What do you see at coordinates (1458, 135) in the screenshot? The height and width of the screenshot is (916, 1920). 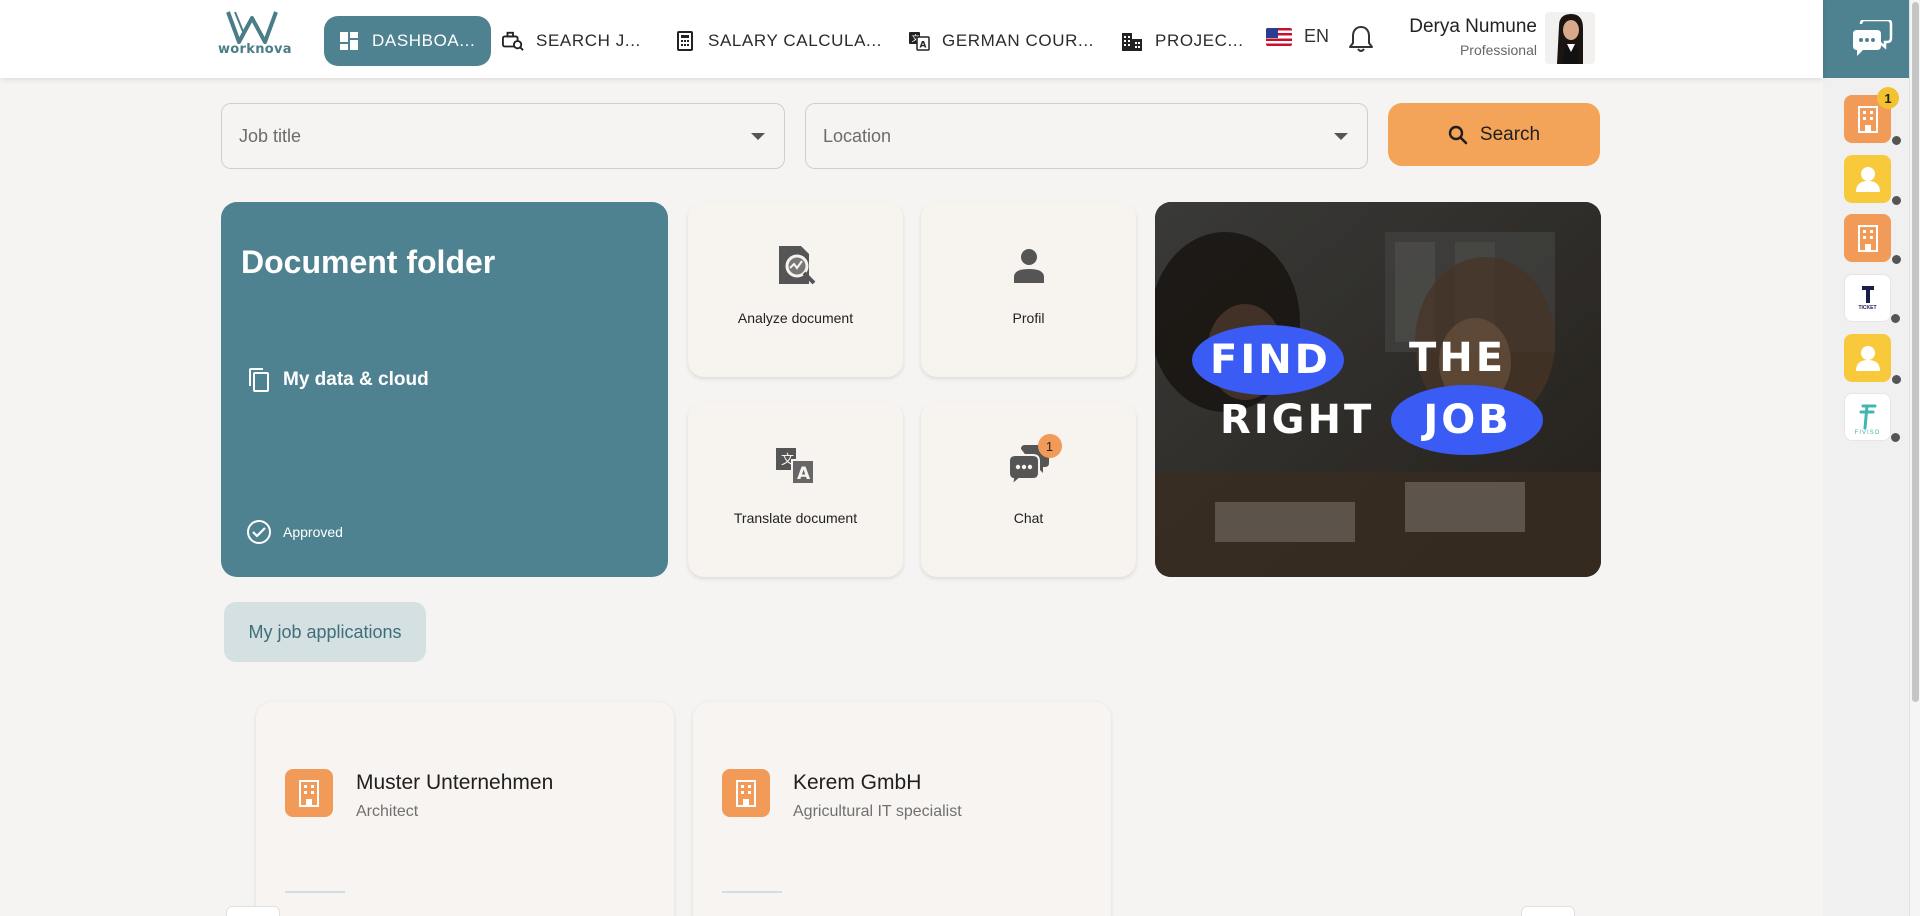 I see `search-icon` at bounding box center [1458, 135].